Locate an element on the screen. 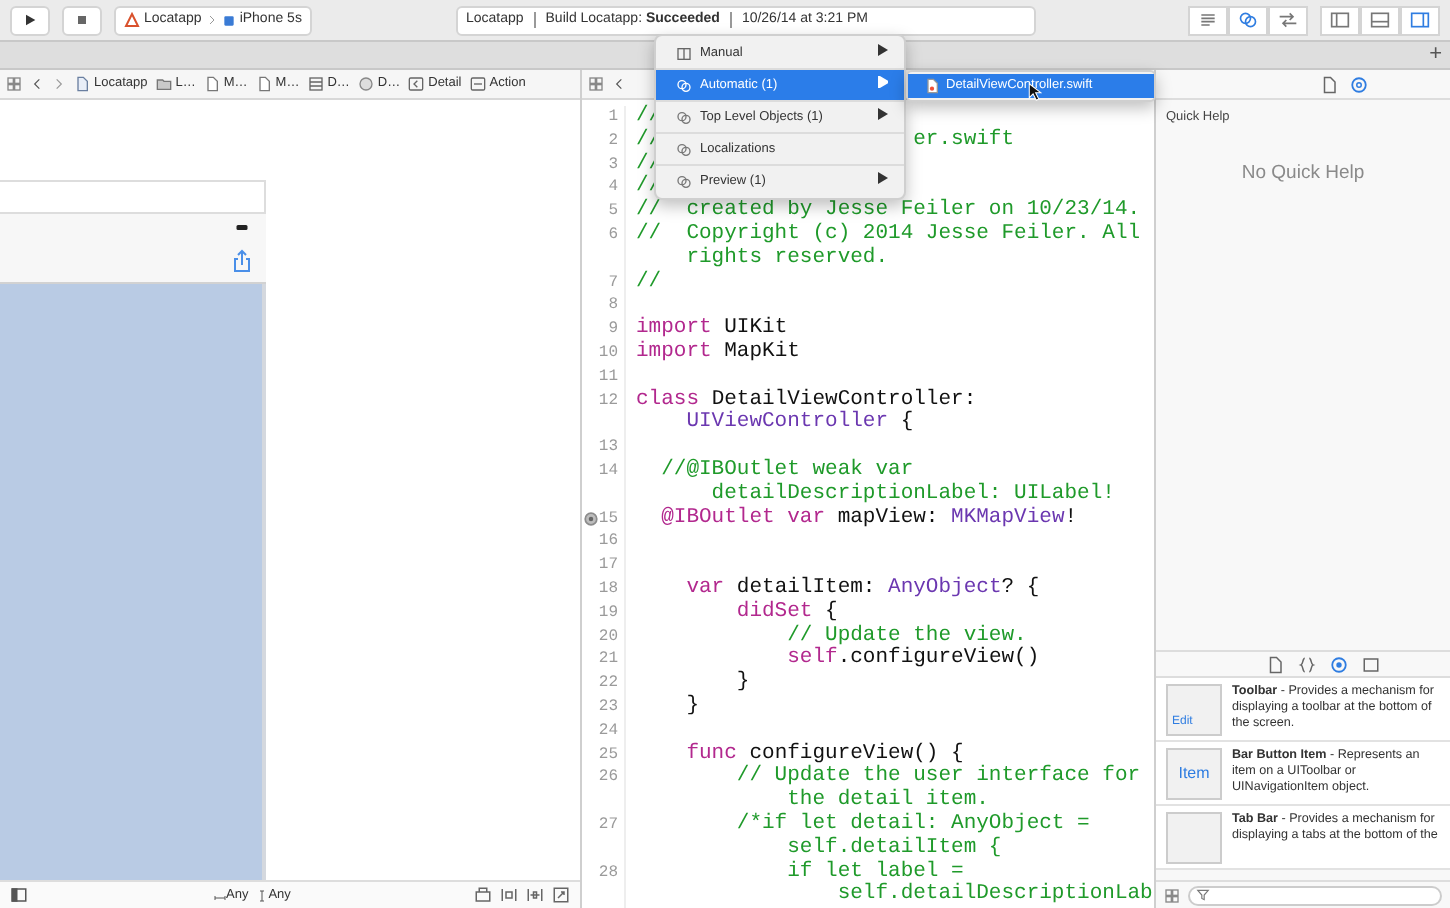 The height and width of the screenshot is (908, 1450). line-number: 2 is located at coordinates (613, 140).